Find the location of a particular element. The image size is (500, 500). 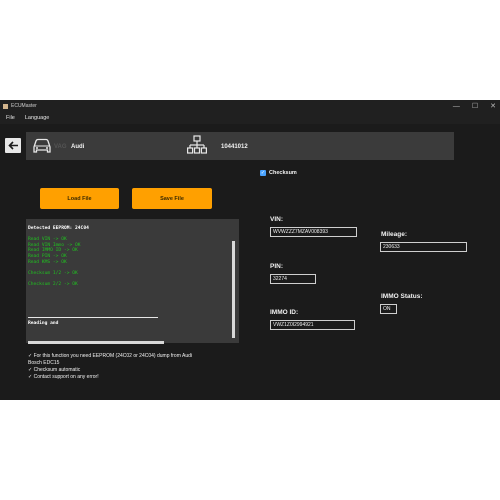

log-horizontal-scrollbar is located at coordinates (96, 342).